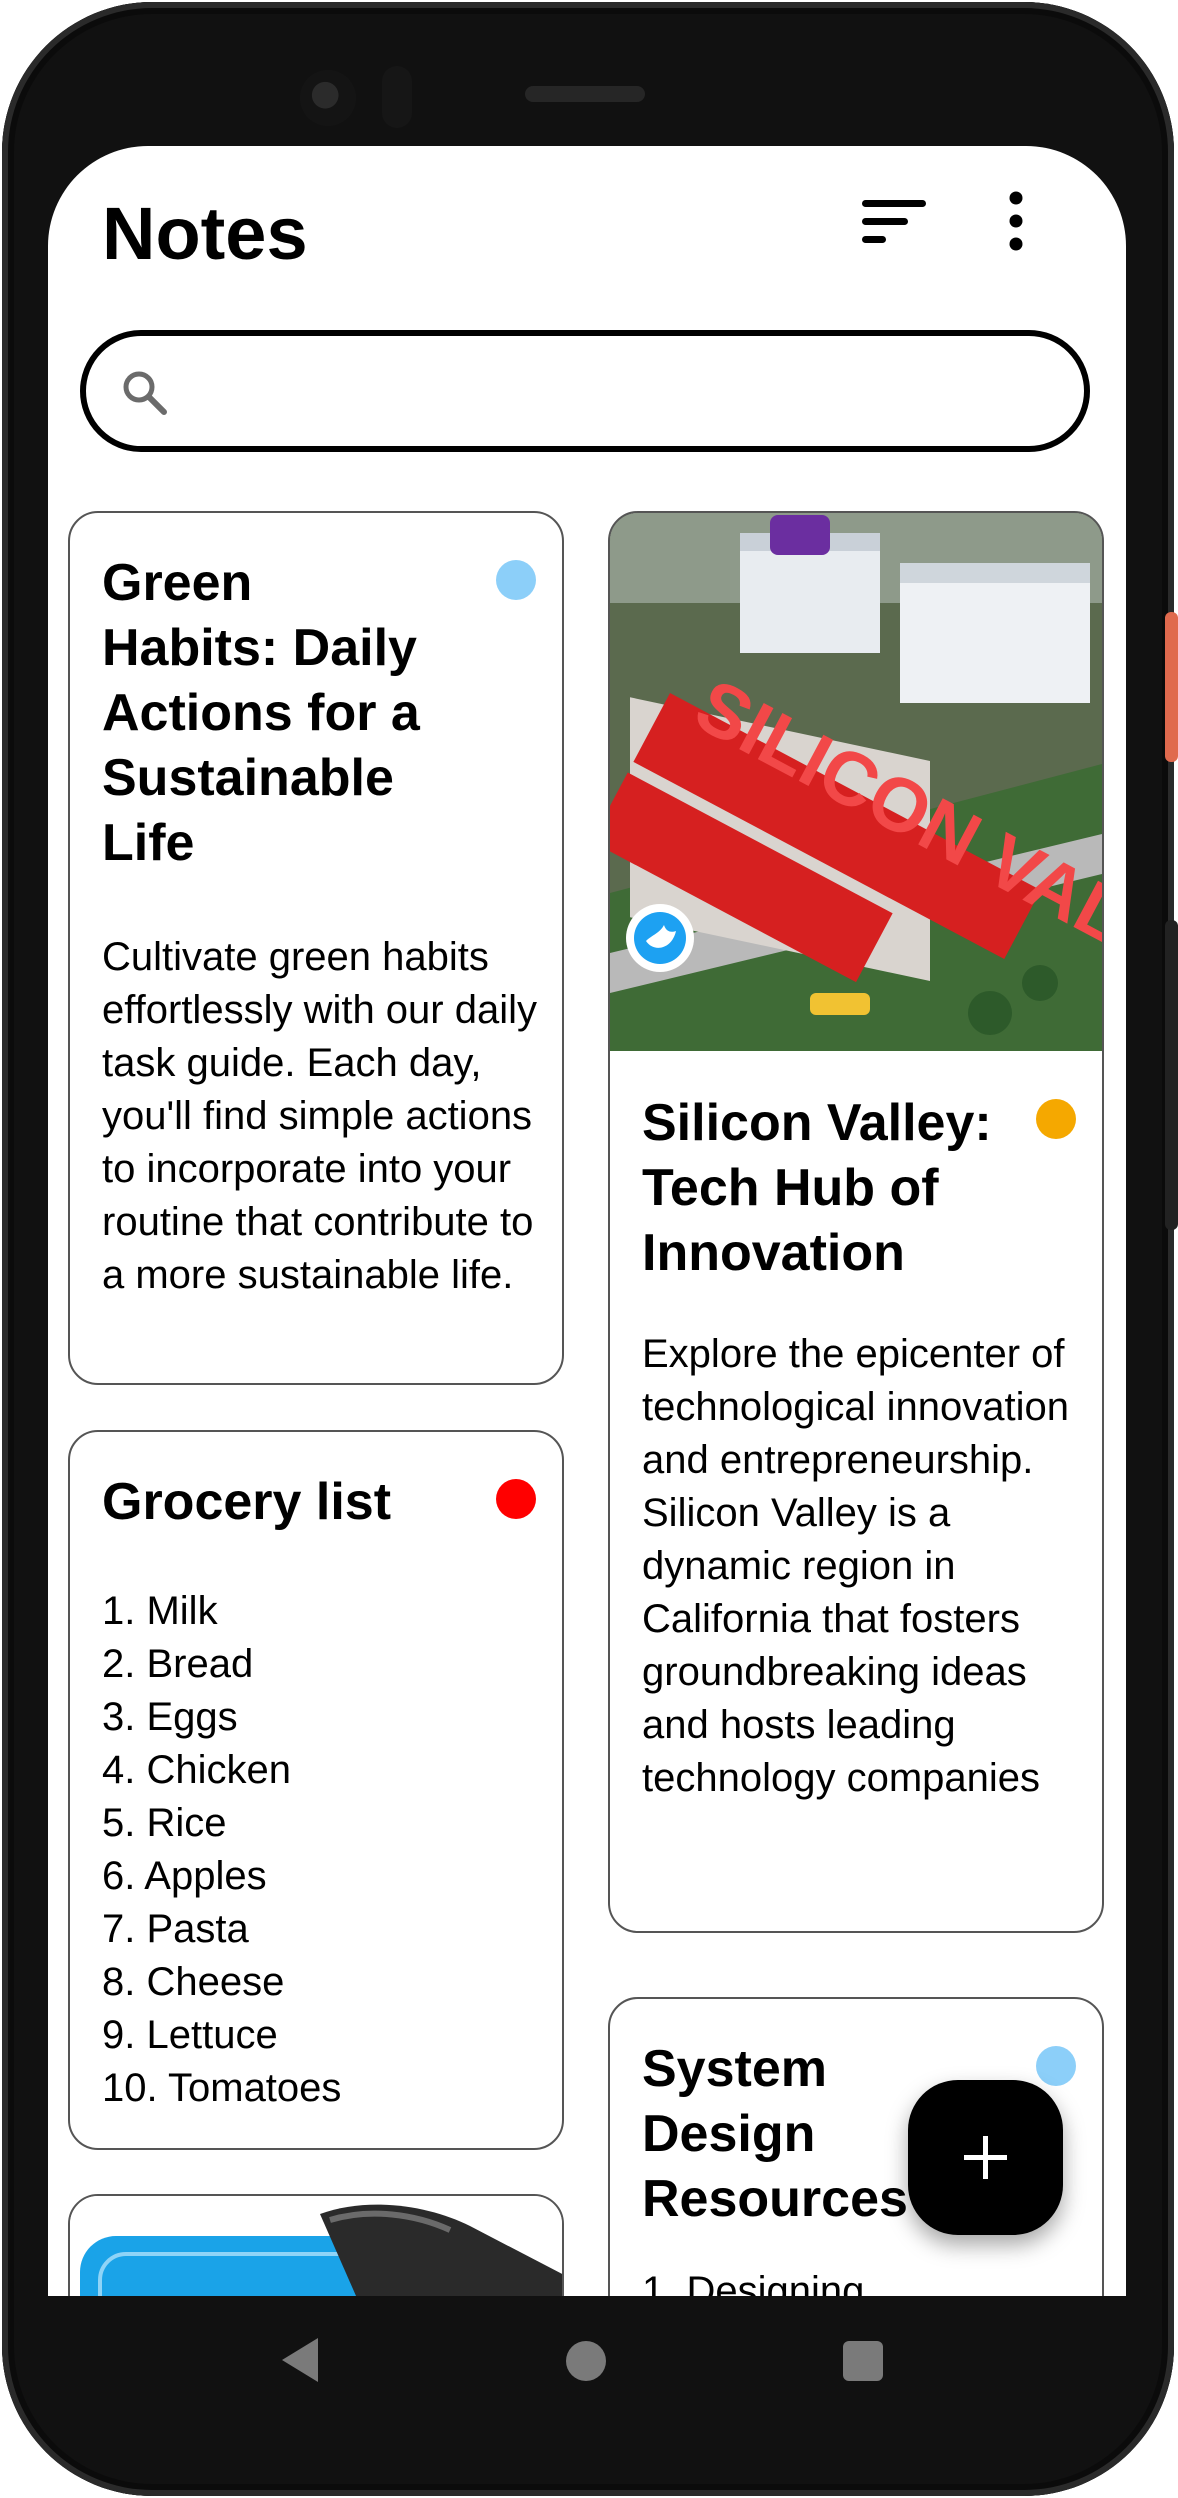 The image size is (1178, 2498). Describe the element at coordinates (1171, 1075) in the screenshot. I see `volume-button` at that location.